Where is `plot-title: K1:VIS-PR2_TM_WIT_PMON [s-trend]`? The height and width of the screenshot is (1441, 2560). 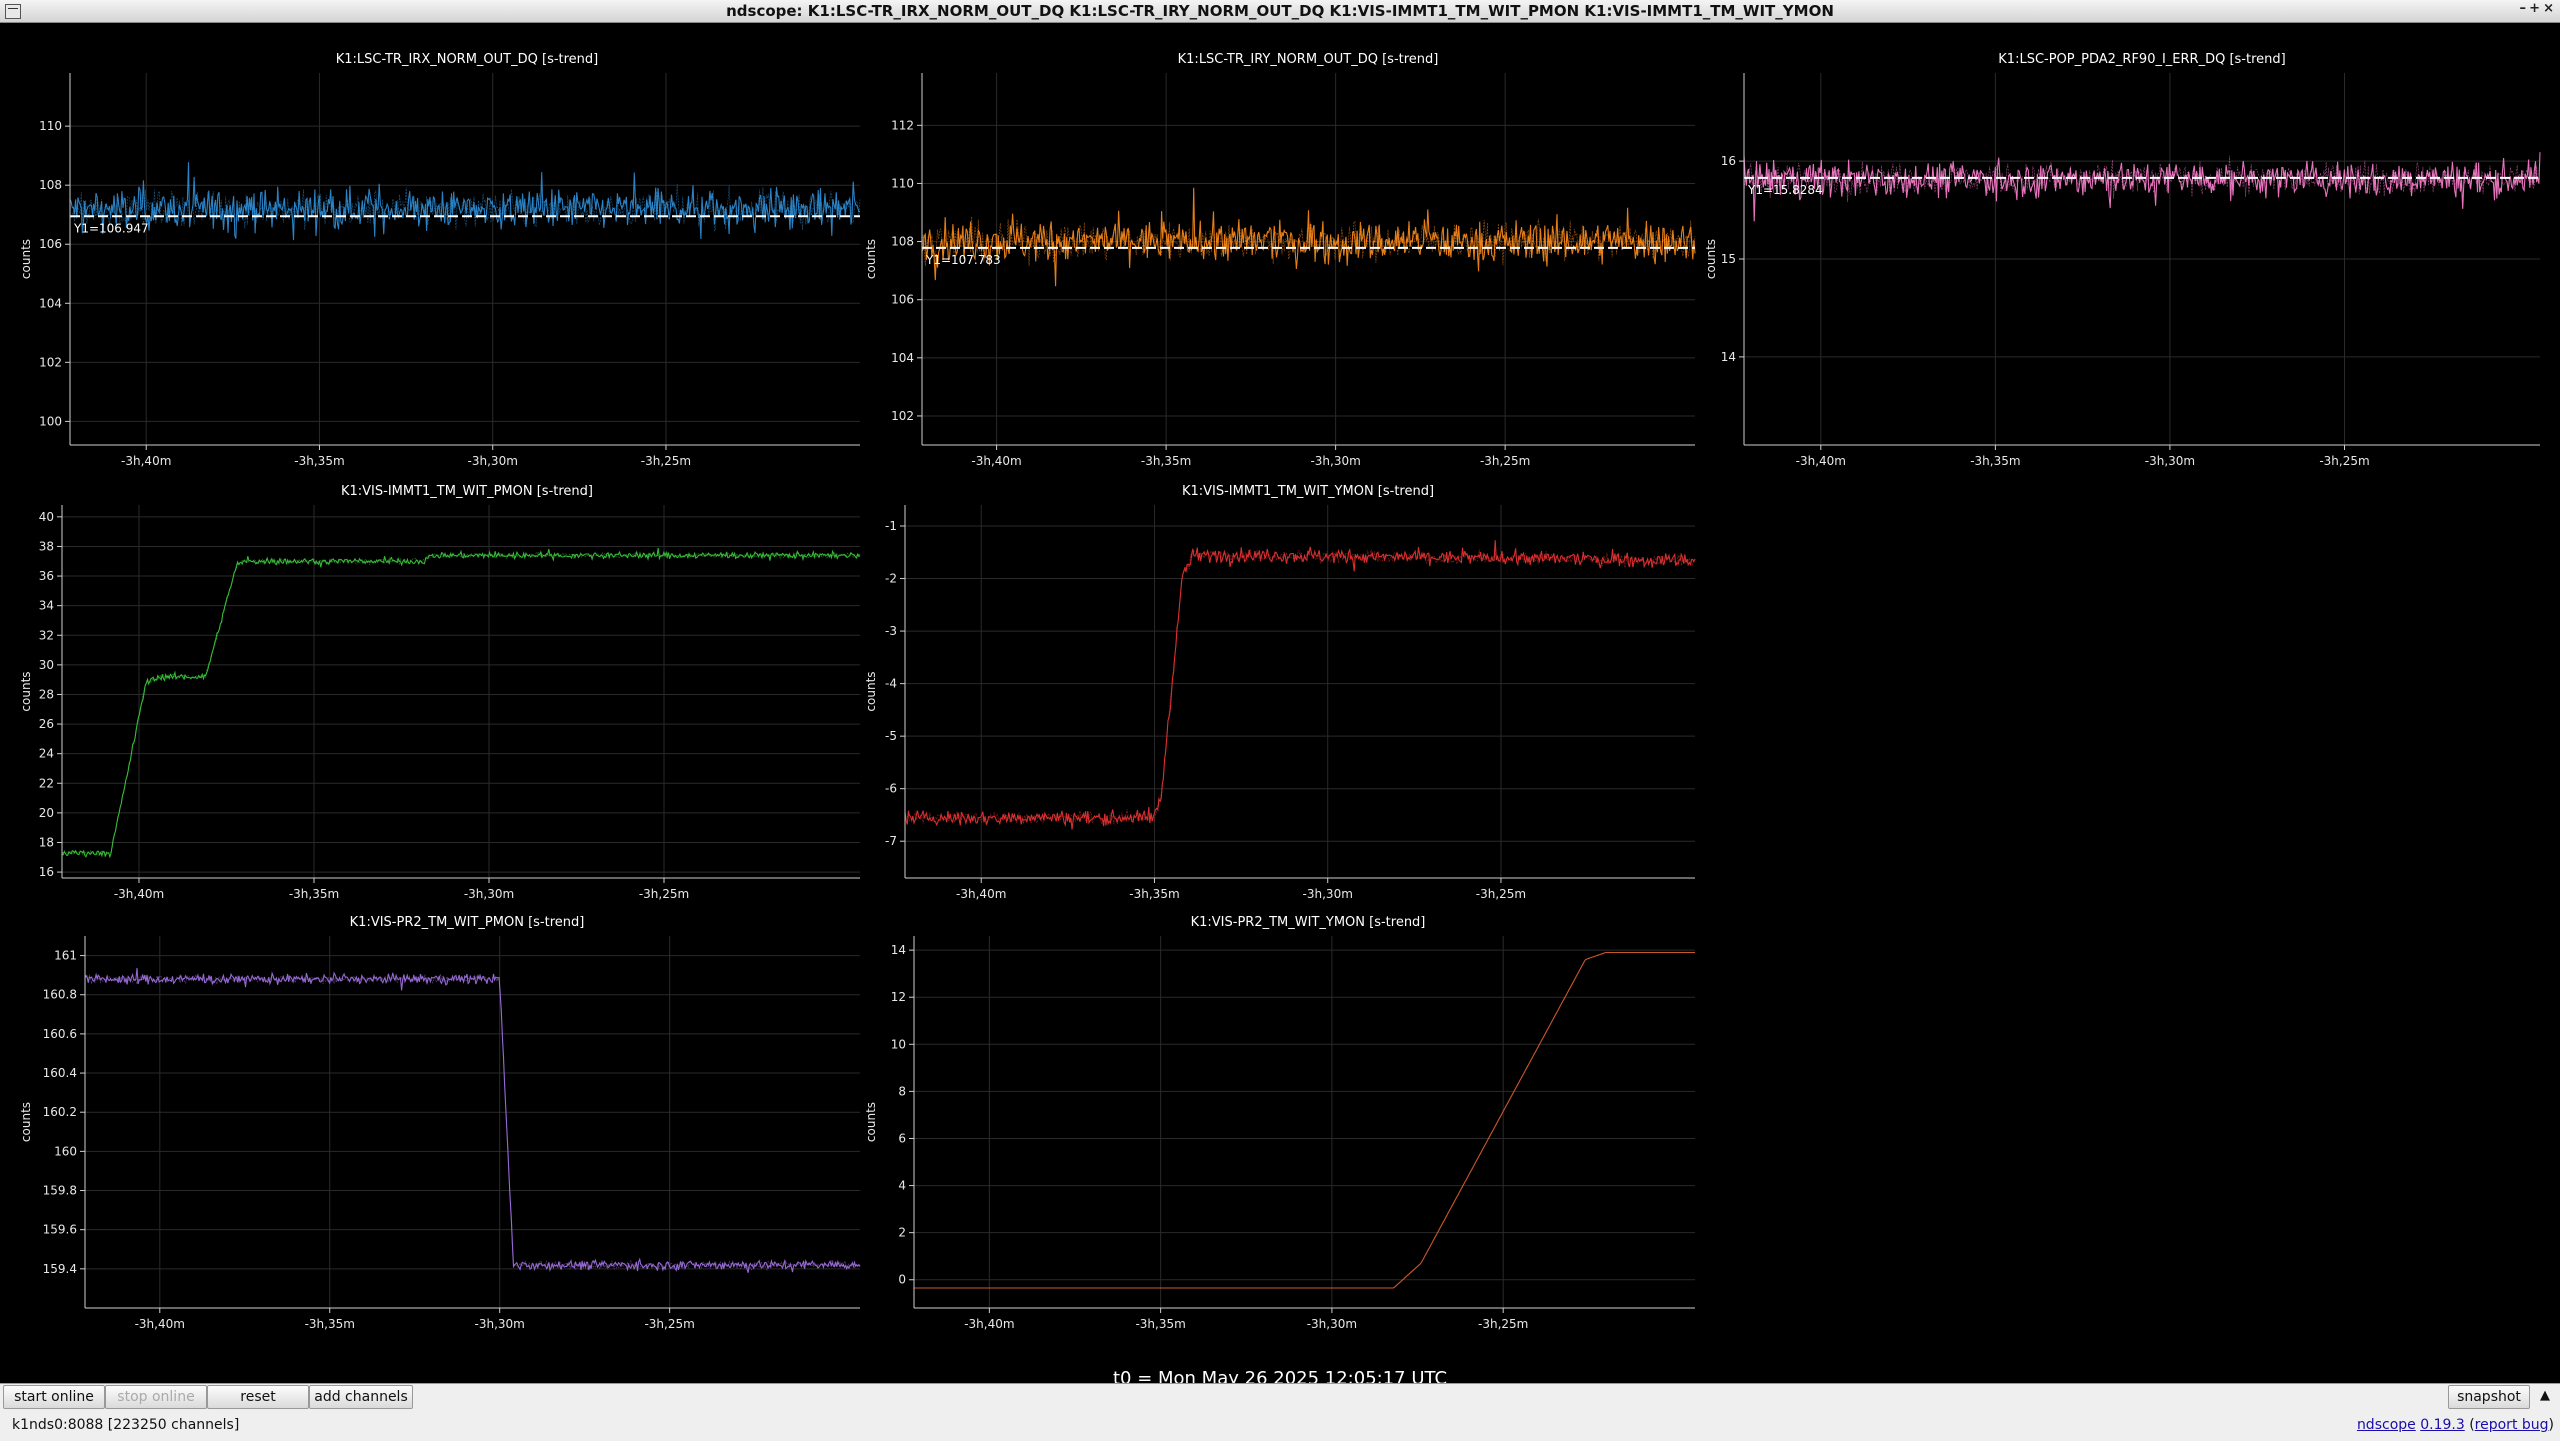 plot-title: K1:VIS-PR2_TM_WIT_PMON [s-trend] is located at coordinates (467, 922).